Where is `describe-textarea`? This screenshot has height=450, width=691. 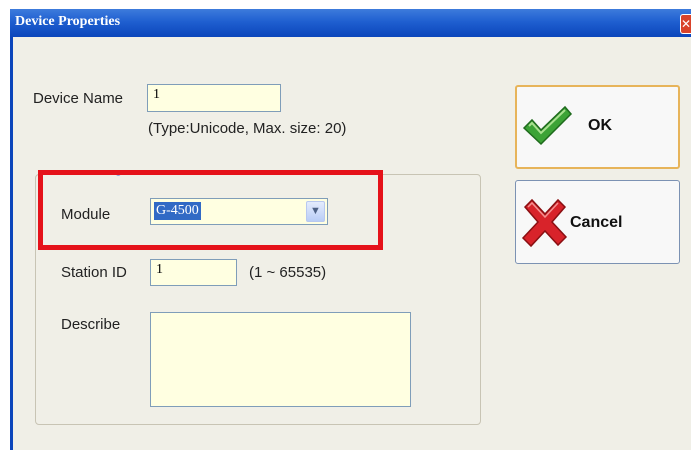
describe-textarea is located at coordinates (280, 359).